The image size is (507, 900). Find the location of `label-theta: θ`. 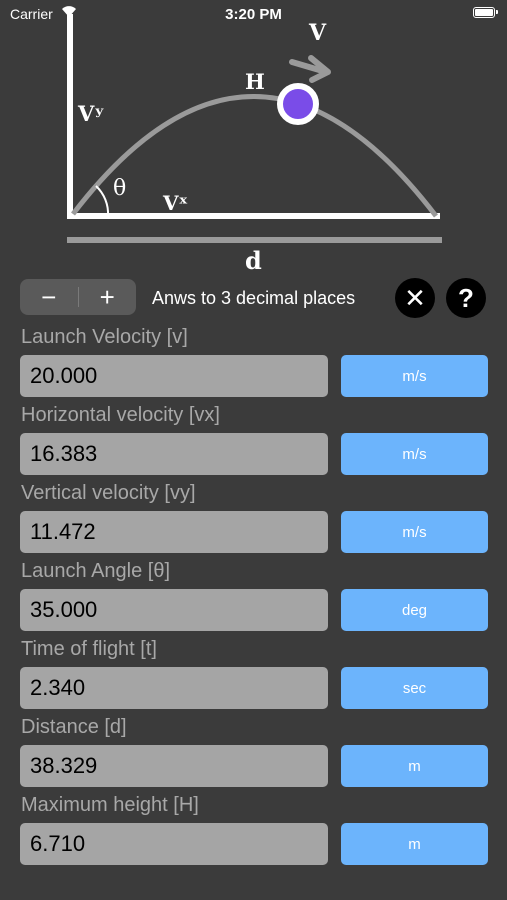

label-theta: θ is located at coordinates (120, 188).